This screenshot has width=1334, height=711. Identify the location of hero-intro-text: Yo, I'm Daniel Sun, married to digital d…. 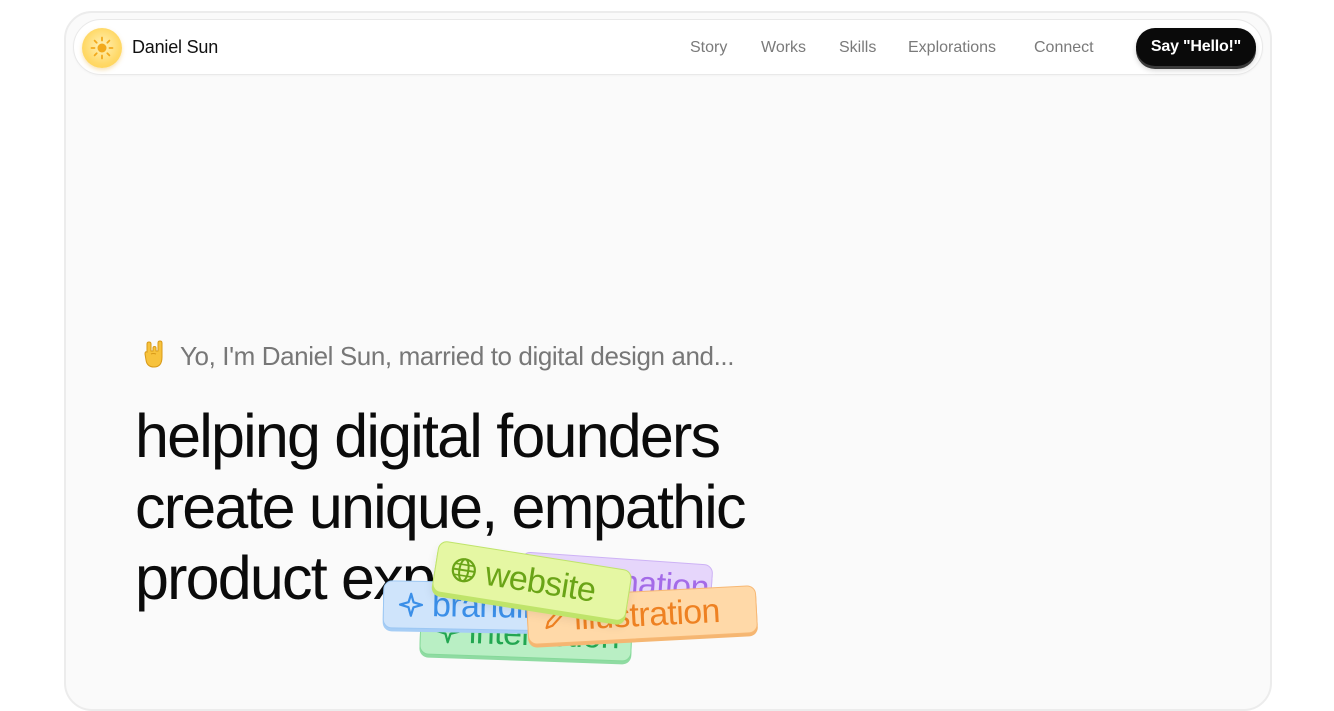
(457, 356).